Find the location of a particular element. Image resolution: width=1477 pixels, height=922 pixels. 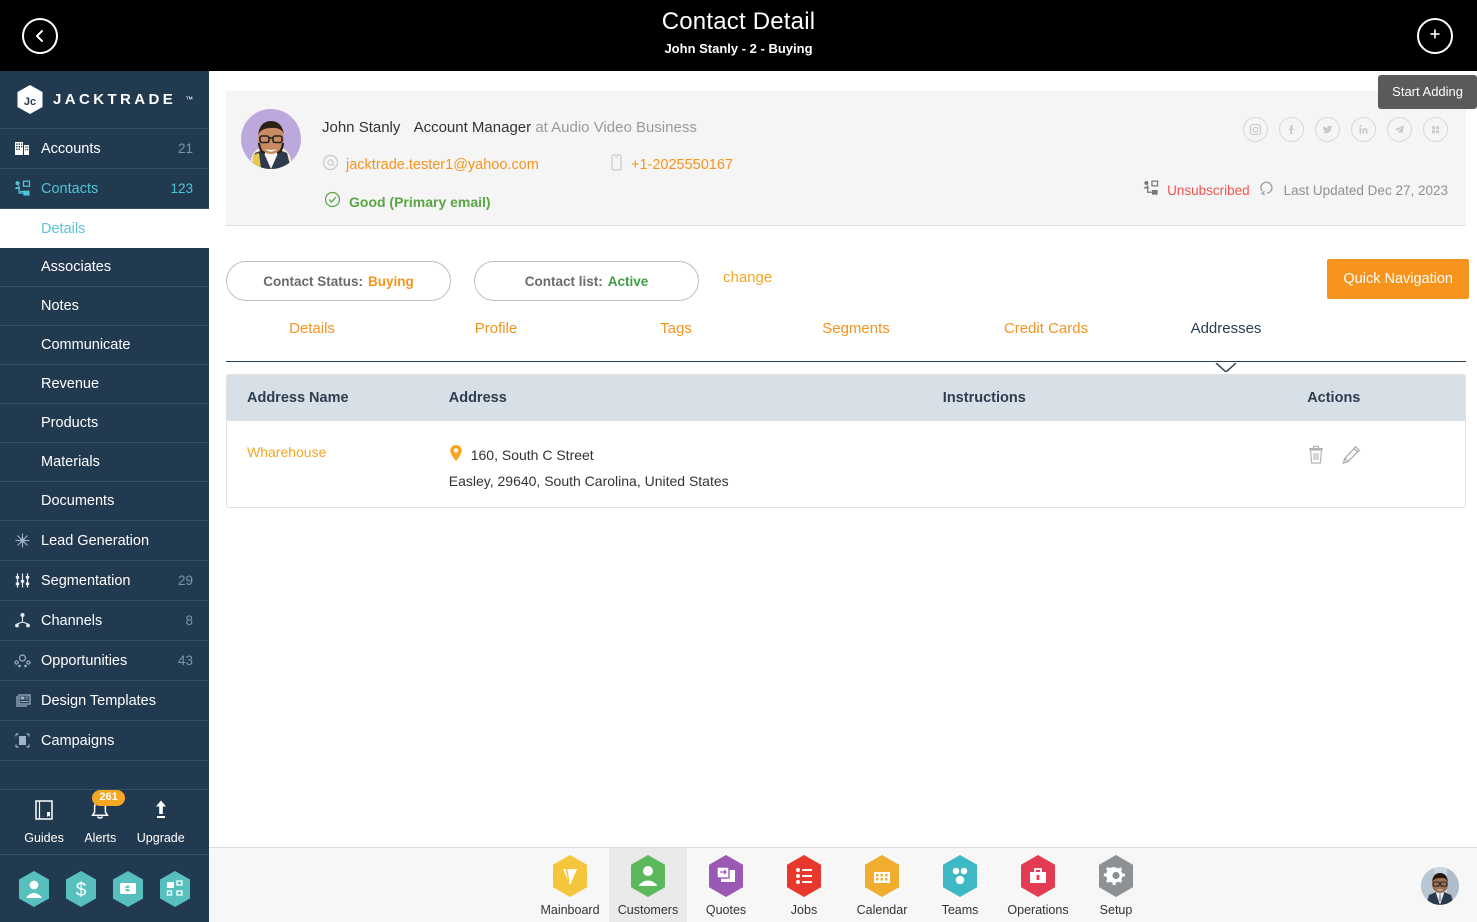

guides-button: Guides is located at coordinates (44, 822).